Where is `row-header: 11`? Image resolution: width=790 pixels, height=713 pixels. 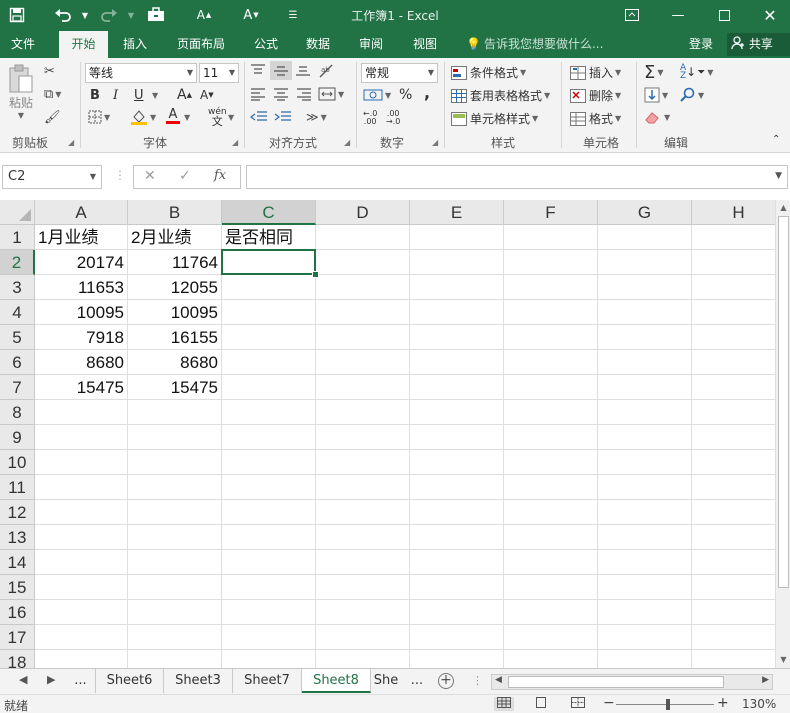 row-header: 11 is located at coordinates (17, 487).